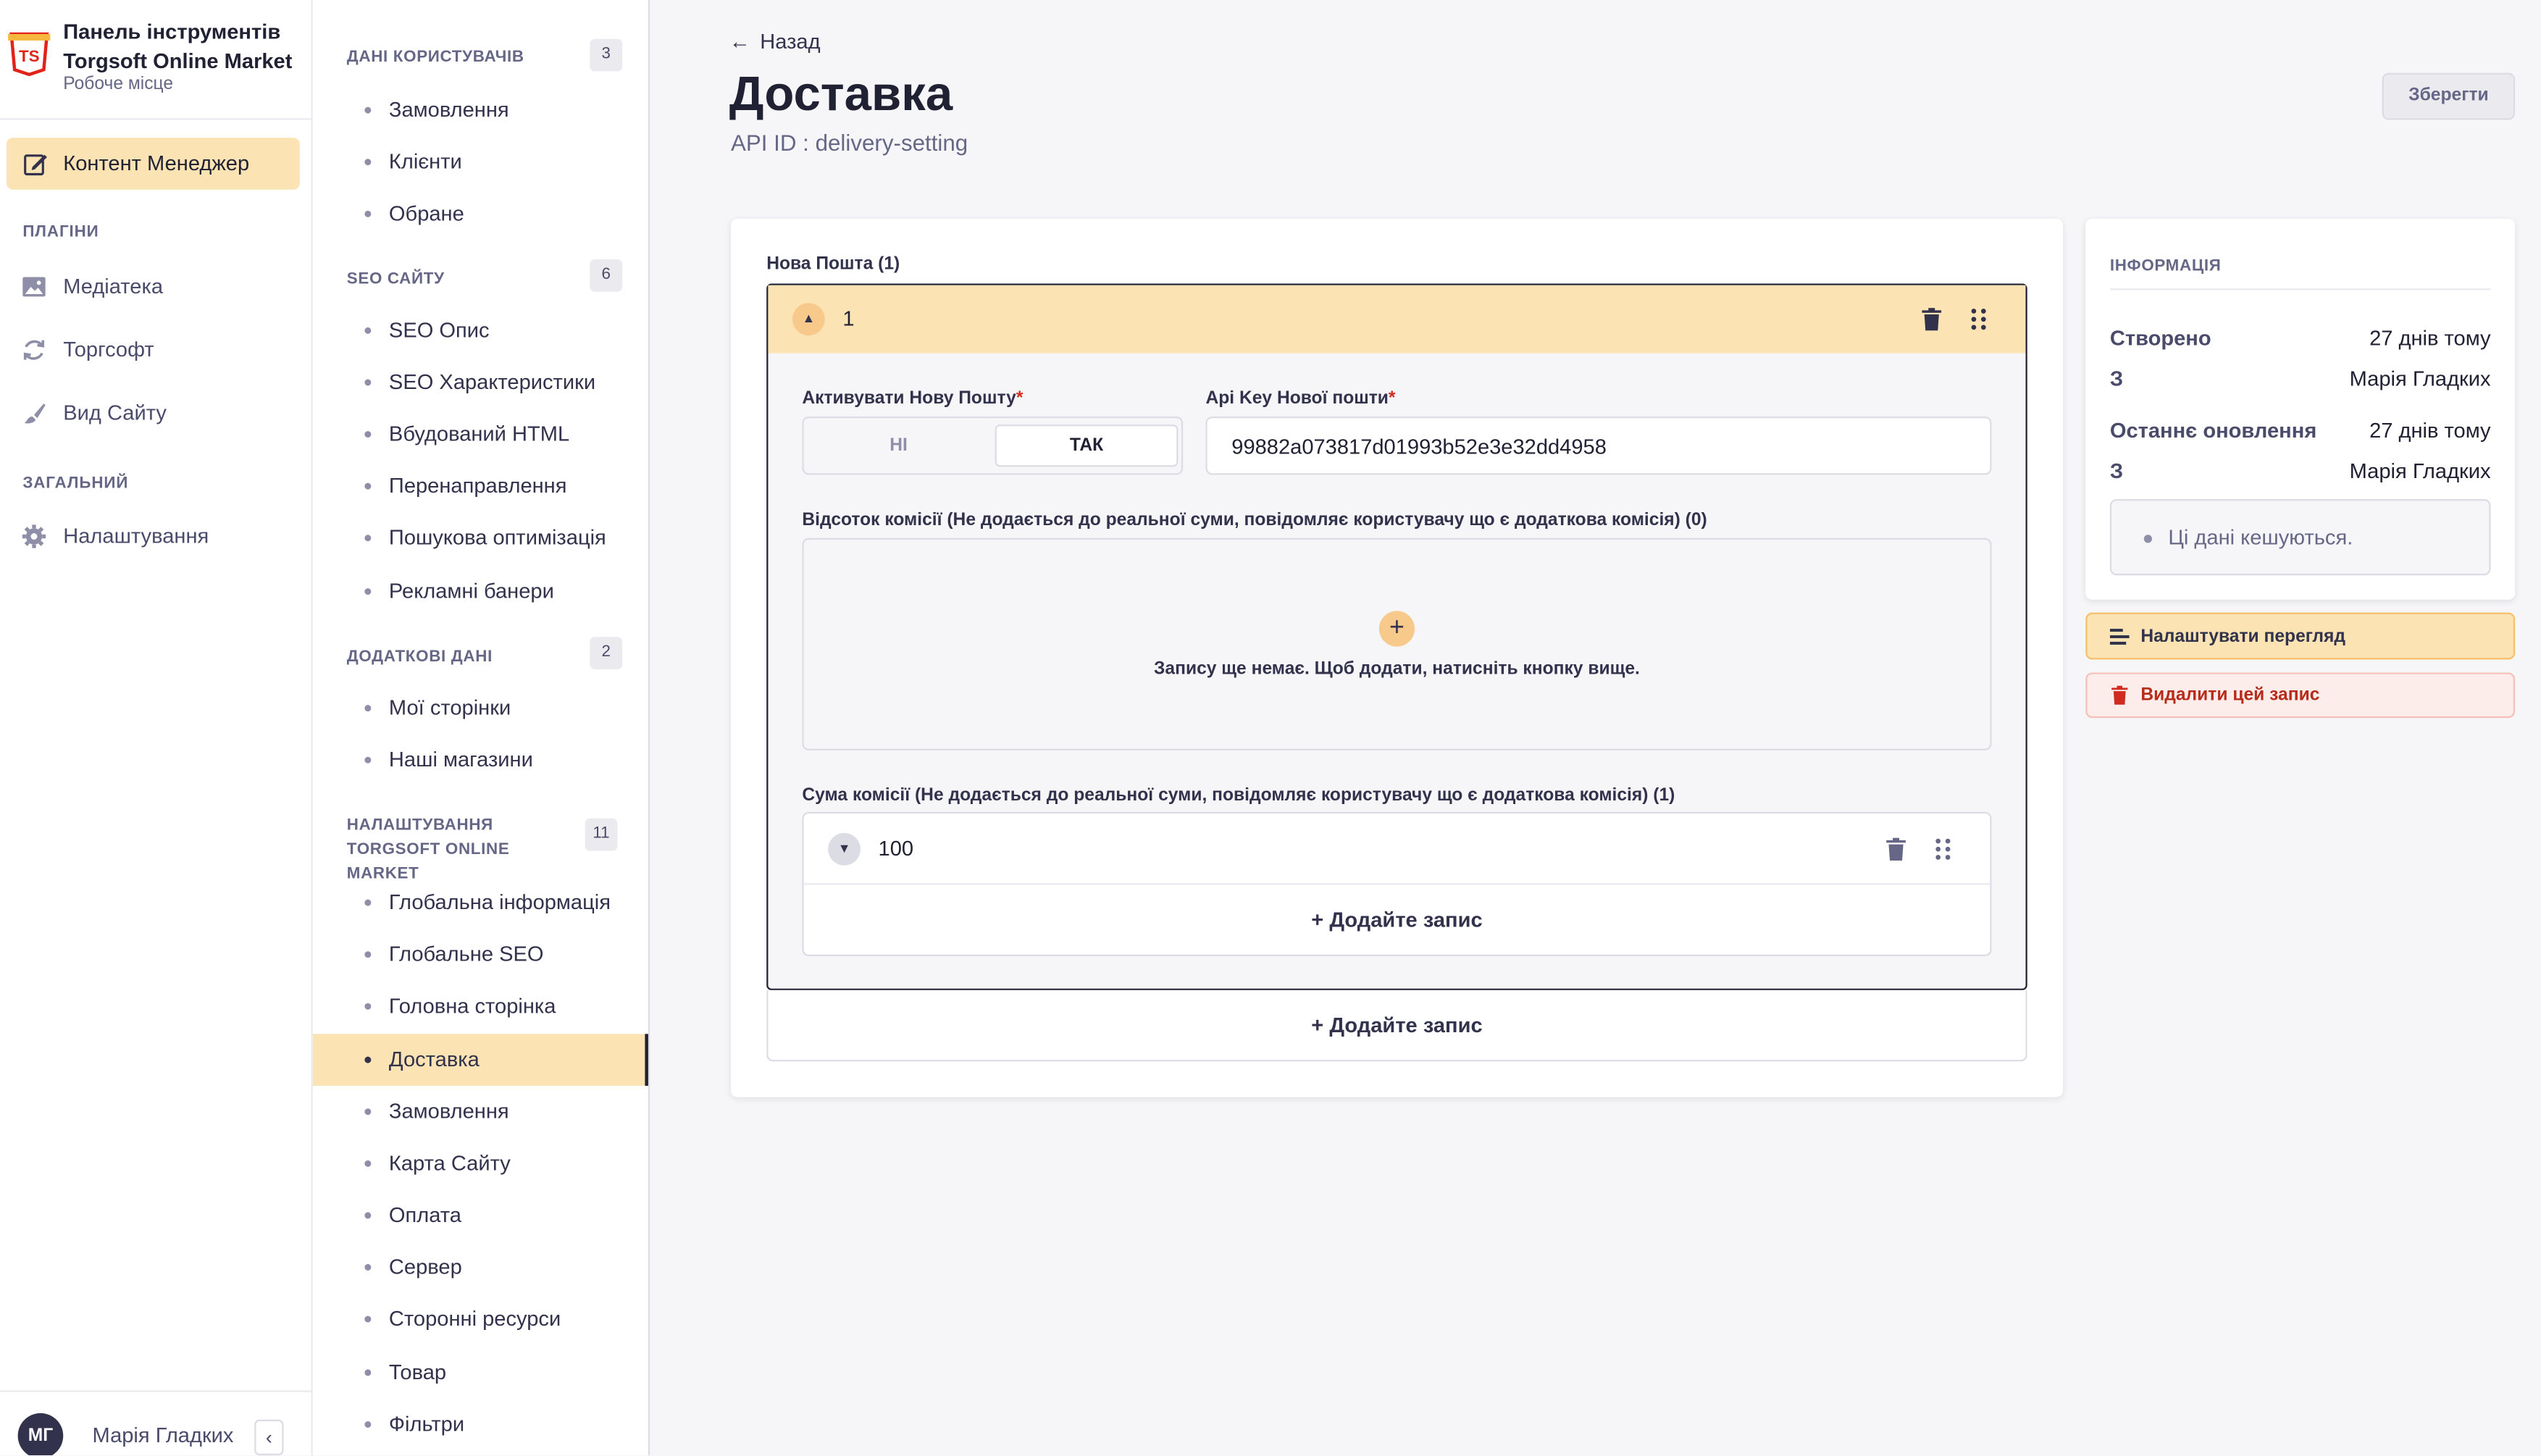 The image size is (2541, 1456). I want to click on subnav-item: Глобальна інформація, so click(480, 902).